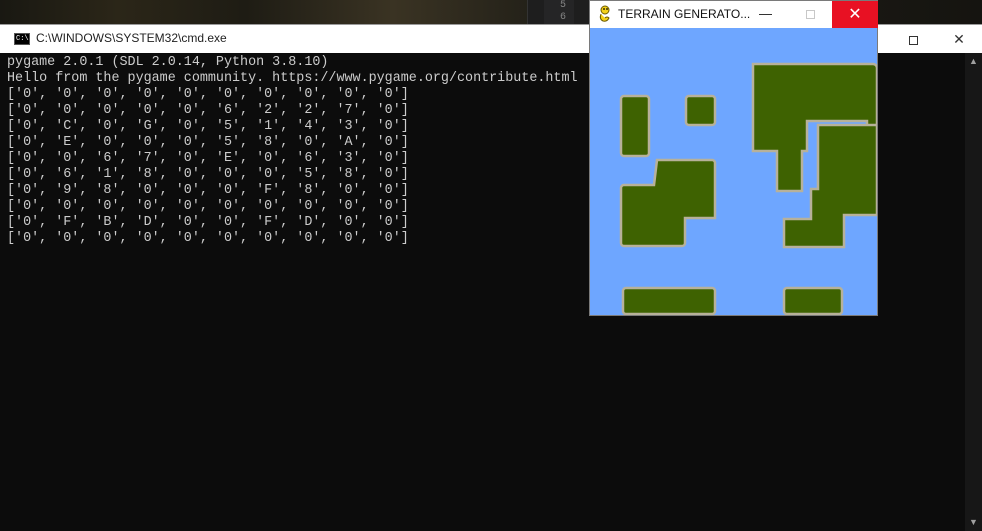 Image resolution: width=982 pixels, height=531 pixels. I want to click on land-island-small, so click(700, 110).